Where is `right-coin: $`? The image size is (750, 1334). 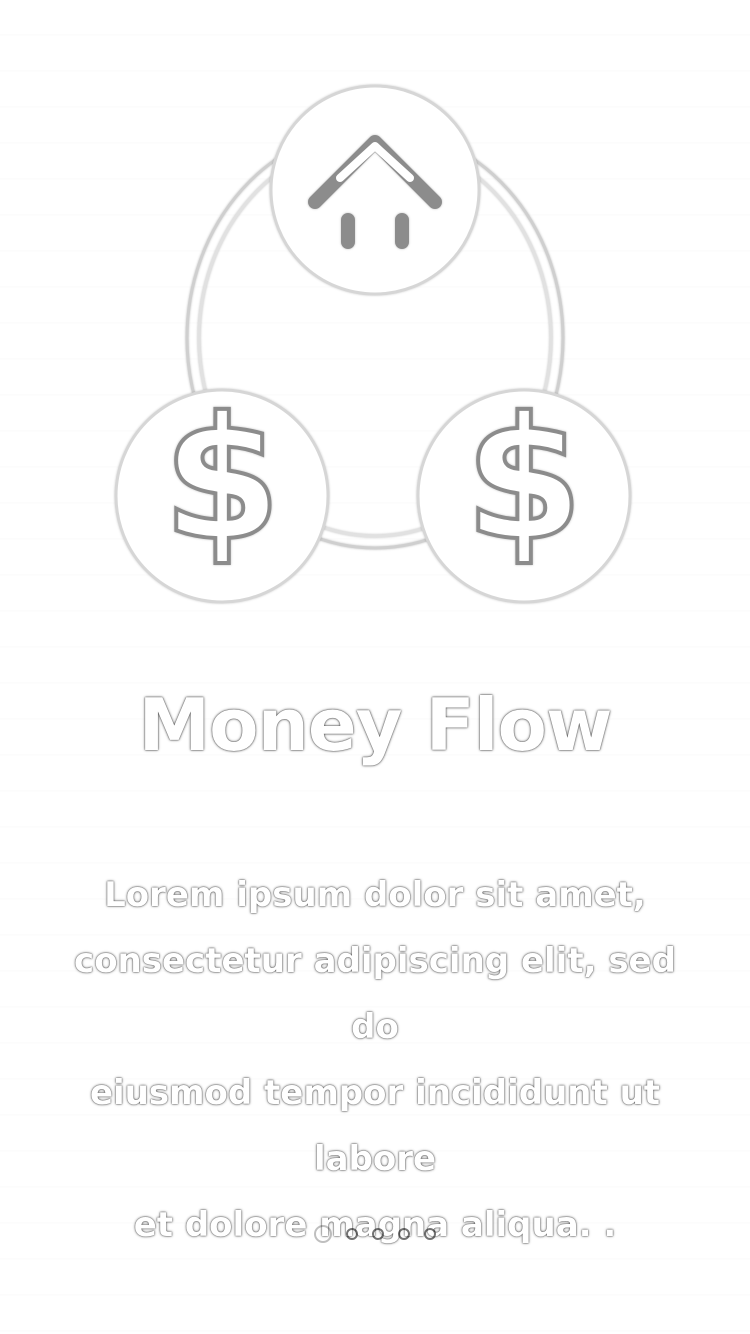
right-coin: $ is located at coordinates (524, 491).